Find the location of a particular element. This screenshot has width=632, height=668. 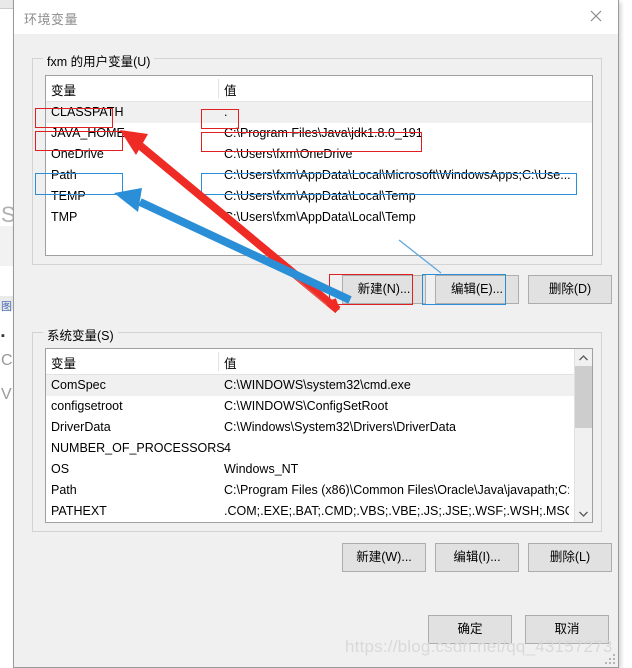

user-variables-legend: fxm 的用户变量(U) is located at coordinates (99, 60).